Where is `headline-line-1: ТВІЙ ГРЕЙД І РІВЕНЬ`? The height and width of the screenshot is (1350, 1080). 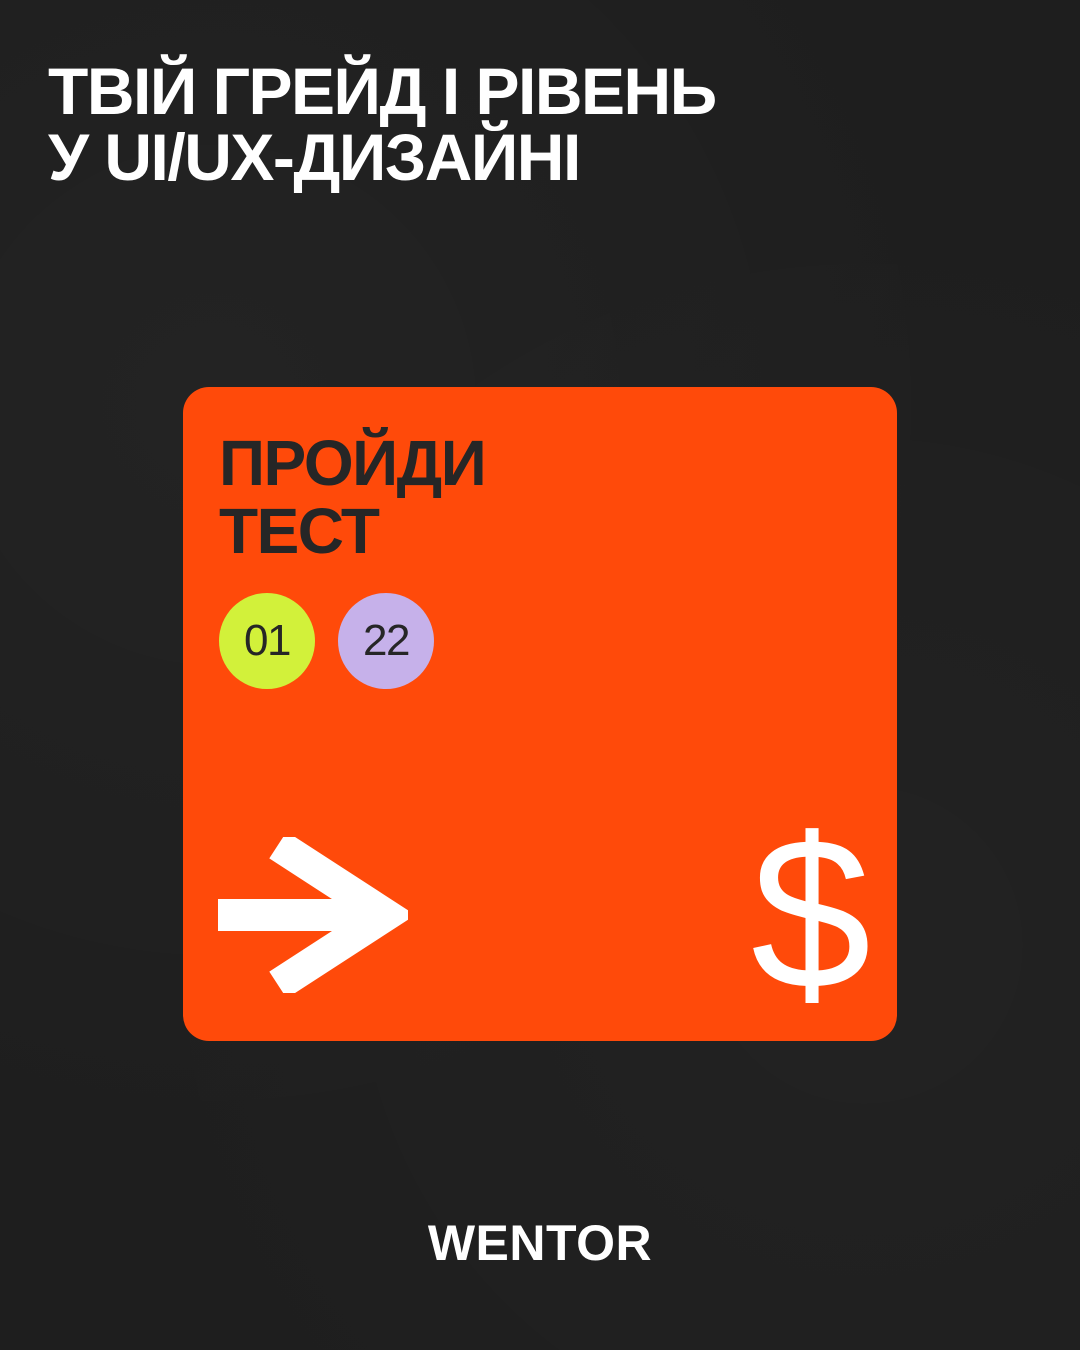 headline-line-1: ТВІЙ ГРЕЙД І РІВЕНЬ is located at coordinates (382, 91).